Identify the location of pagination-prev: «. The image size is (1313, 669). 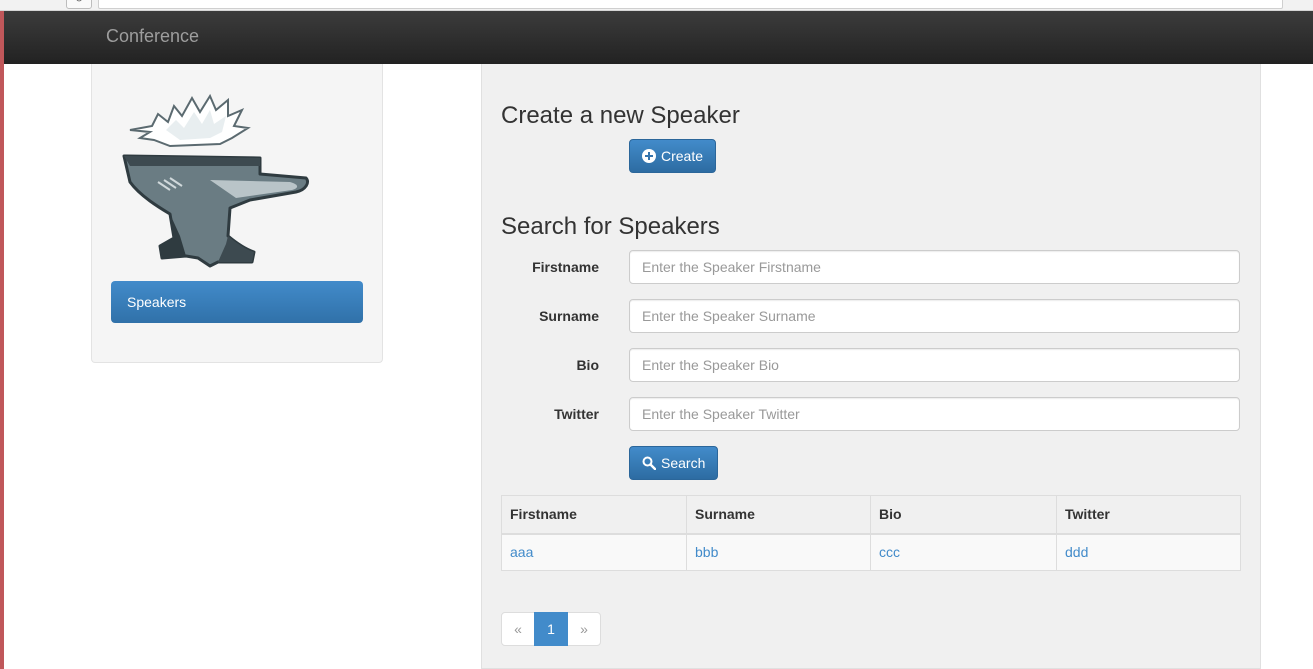
(518, 629).